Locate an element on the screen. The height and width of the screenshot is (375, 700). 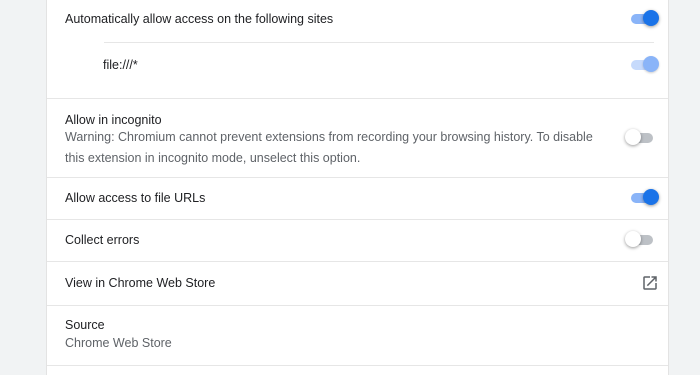
open-in-new-icon is located at coordinates (650, 283).